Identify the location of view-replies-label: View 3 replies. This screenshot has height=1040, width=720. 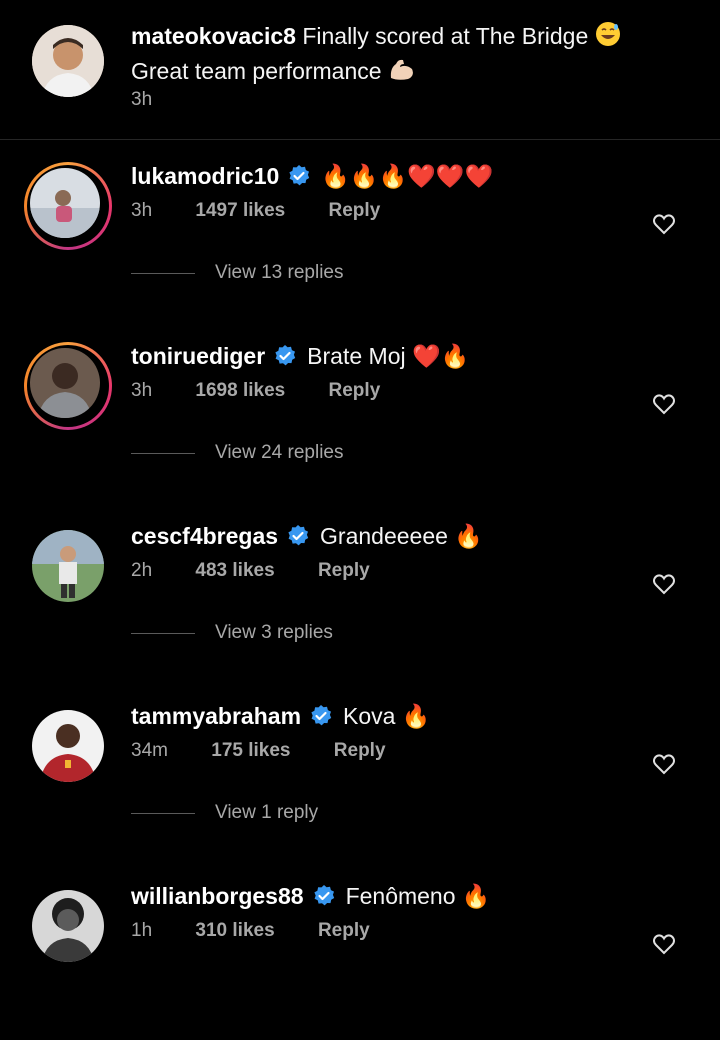
(274, 632).